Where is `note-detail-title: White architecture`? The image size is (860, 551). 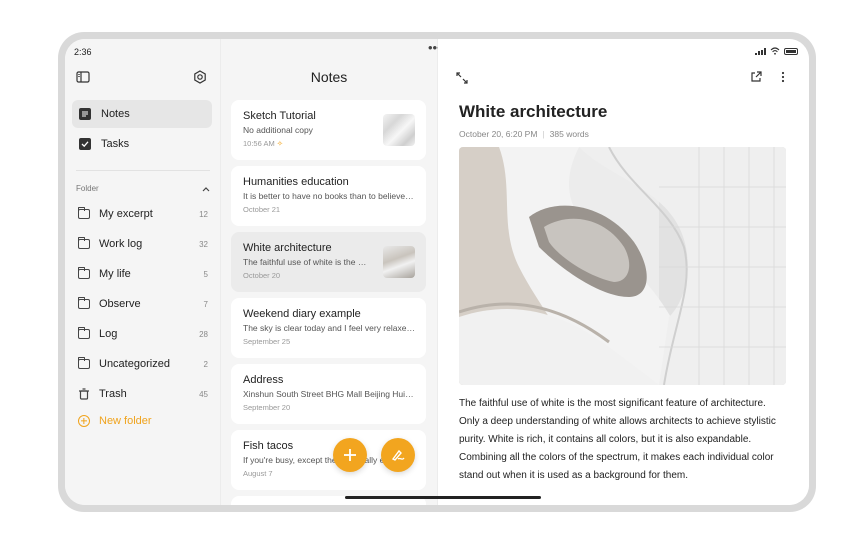 note-detail-title: White architecture is located at coordinates (533, 111).